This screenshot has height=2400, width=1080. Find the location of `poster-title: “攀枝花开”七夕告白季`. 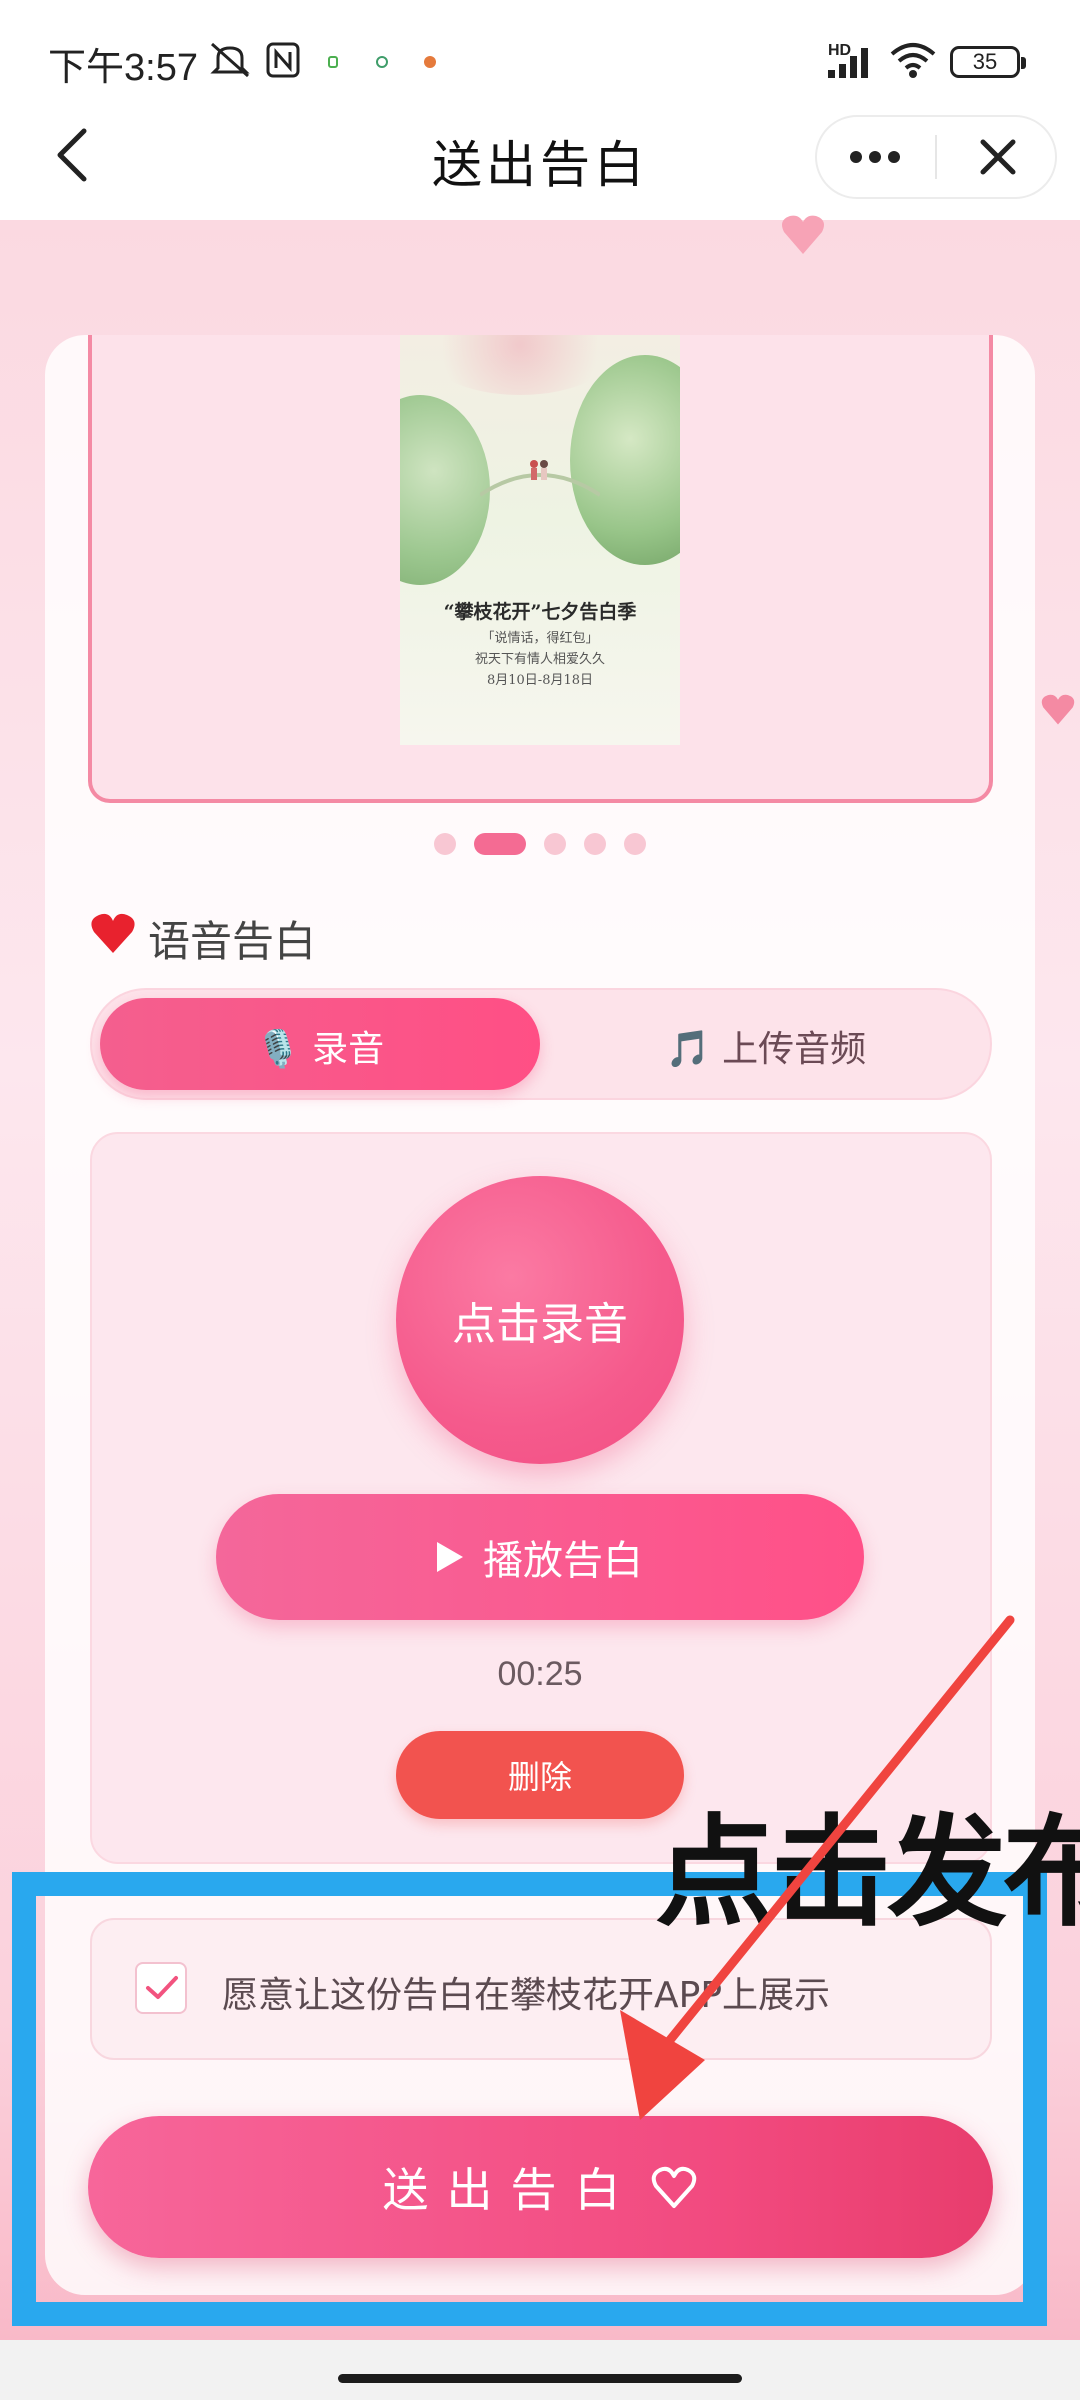

poster-title: “攀枝花开”七夕告白季 is located at coordinates (540, 612).